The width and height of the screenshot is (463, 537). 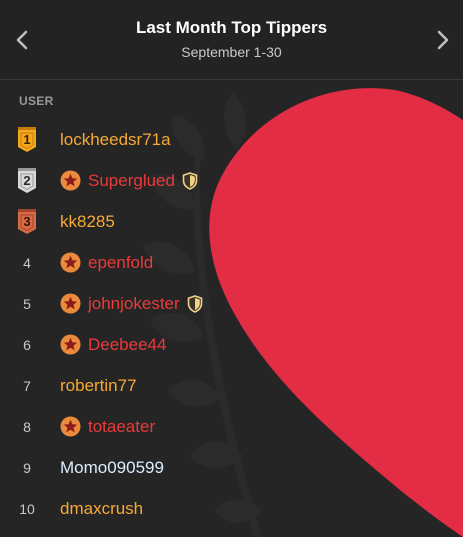 I want to click on rank-number: 4, so click(x=27, y=262).